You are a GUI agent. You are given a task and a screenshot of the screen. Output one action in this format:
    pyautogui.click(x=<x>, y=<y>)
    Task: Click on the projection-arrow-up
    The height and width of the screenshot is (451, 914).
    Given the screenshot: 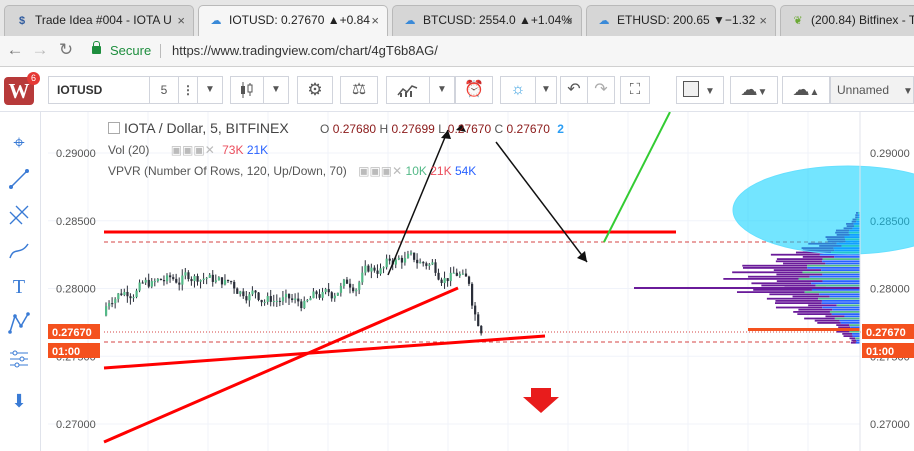 What is the action you would take?
    pyautogui.click(x=418, y=202)
    